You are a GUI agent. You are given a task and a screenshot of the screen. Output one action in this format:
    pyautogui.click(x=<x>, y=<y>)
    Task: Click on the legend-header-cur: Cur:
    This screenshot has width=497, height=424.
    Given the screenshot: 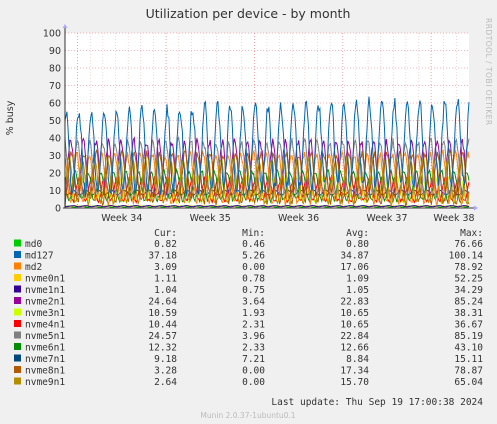 What is the action you would take?
    pyautogui.click(x=165, y=233)
    